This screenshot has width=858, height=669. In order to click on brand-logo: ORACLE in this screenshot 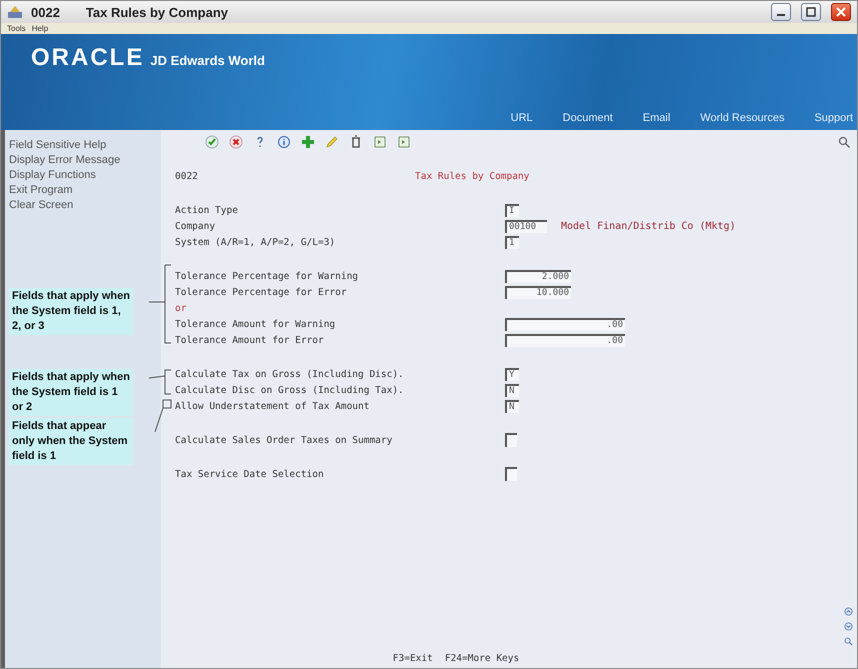, I will do `click(87, 58)`.